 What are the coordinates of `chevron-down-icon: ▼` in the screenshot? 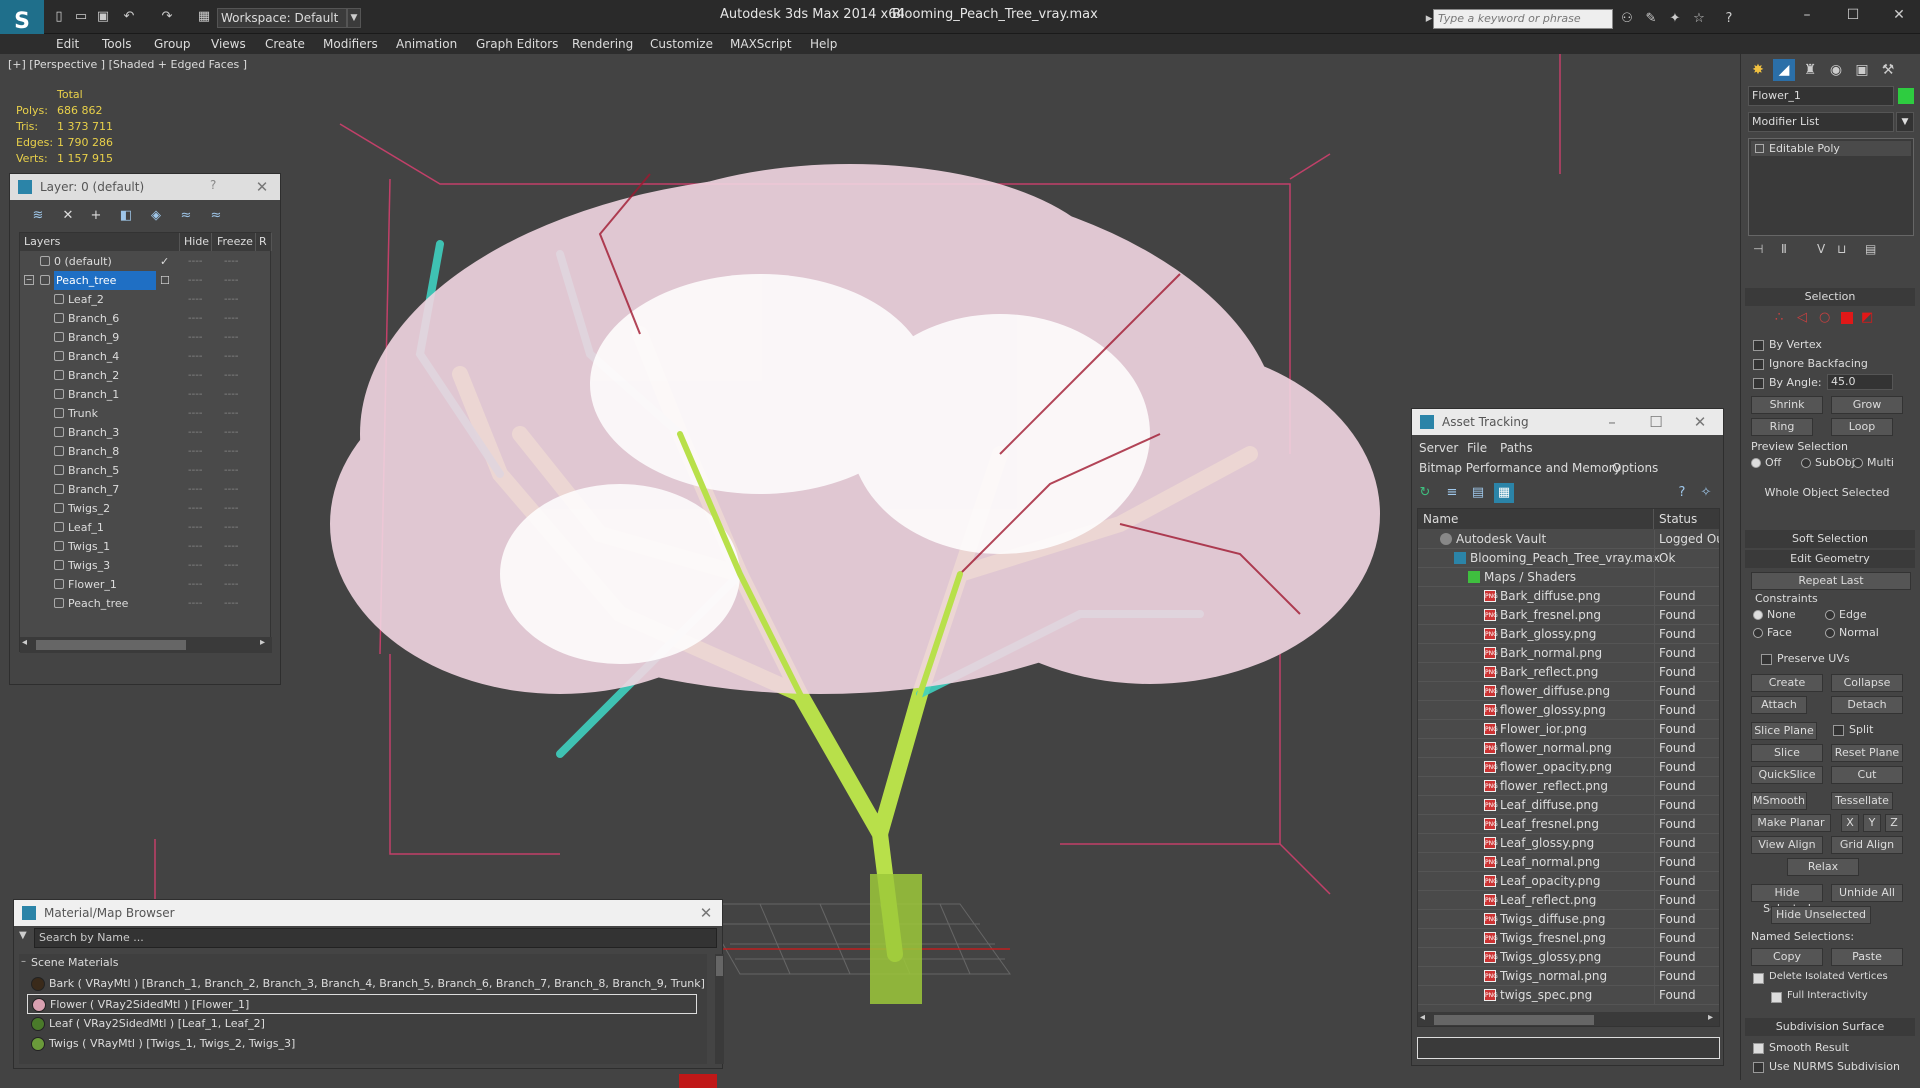 It's located at (354, 18).